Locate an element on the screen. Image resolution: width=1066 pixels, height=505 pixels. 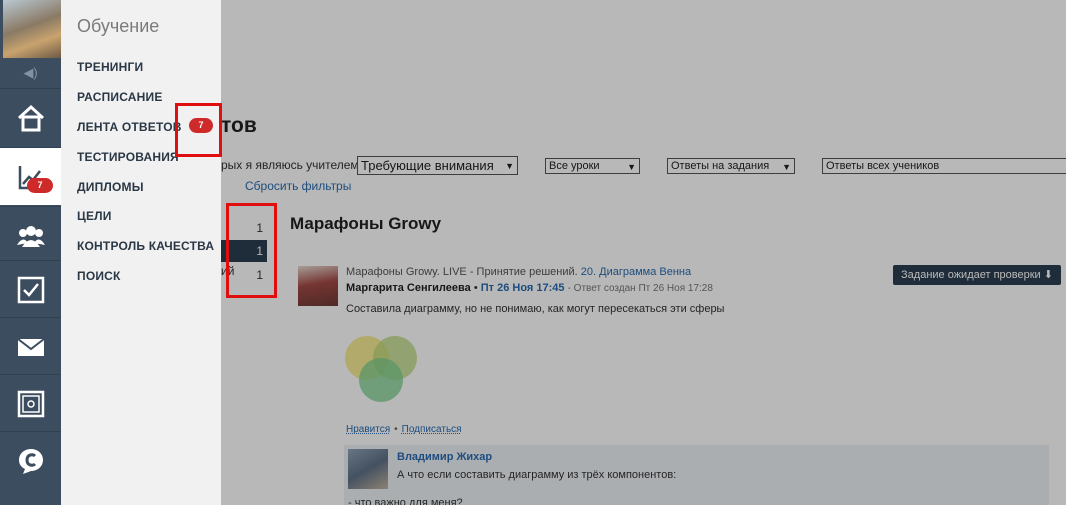
mail-icon is located at coordinates (30, 346).